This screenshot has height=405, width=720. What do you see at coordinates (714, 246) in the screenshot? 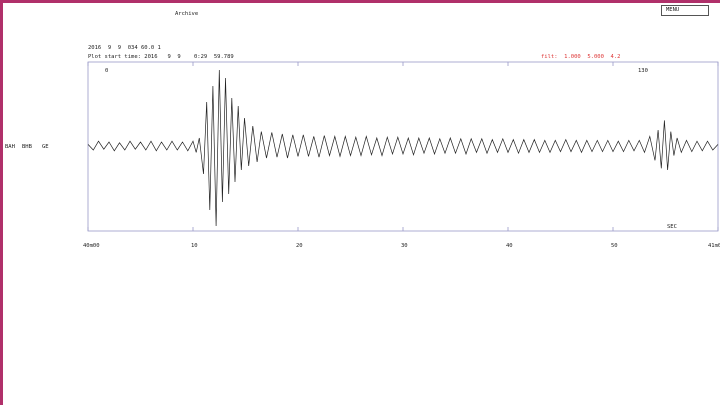
I see `x-tick-label: 41m00` at bounding box center [714, 246].